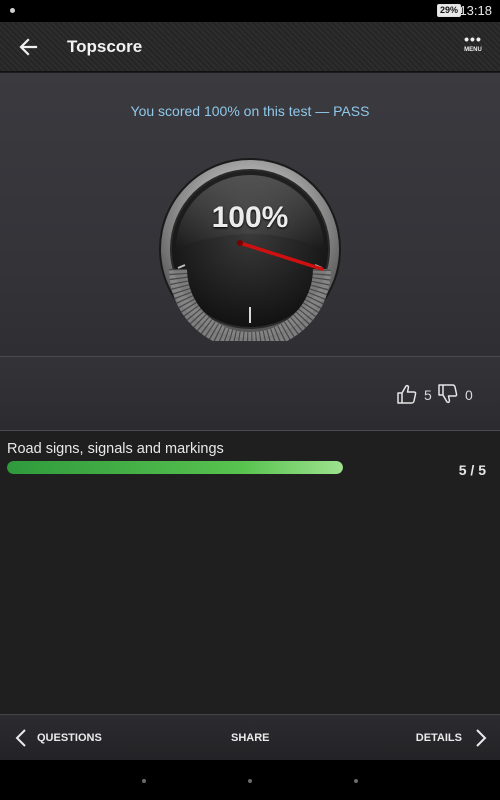 This screenshot has width=500, height=800. I want to click on category-progress-fill, so click(175, 467).